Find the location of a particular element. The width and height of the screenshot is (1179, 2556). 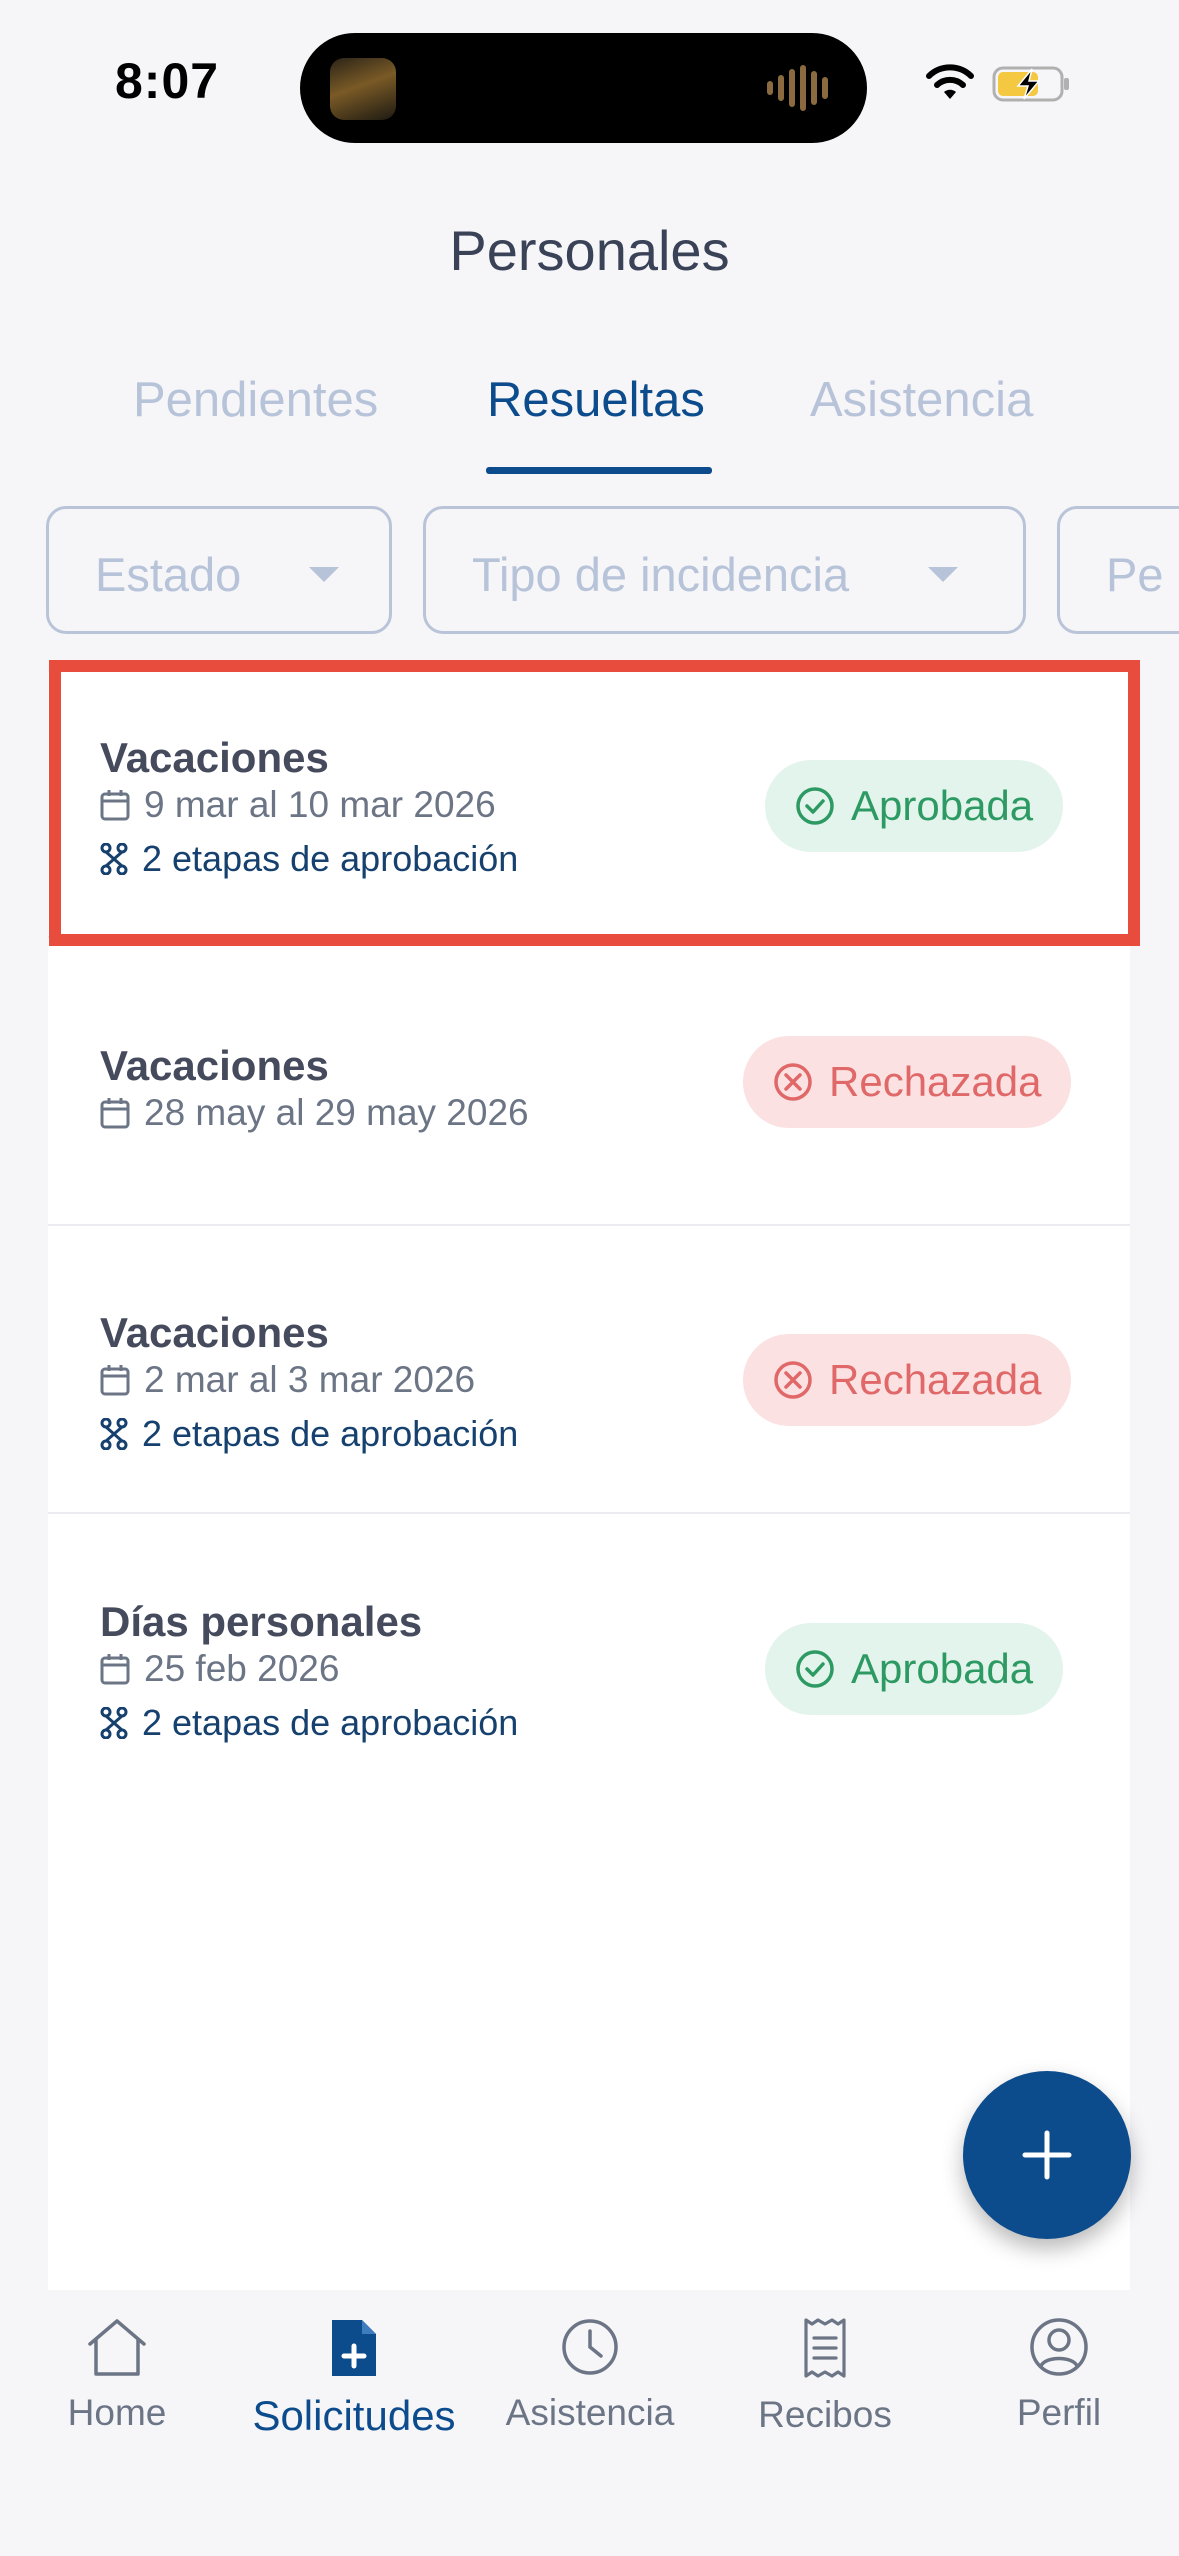

request-date-text: 9 mar al 10 mar 2026 is located at coordinates (320, 804).